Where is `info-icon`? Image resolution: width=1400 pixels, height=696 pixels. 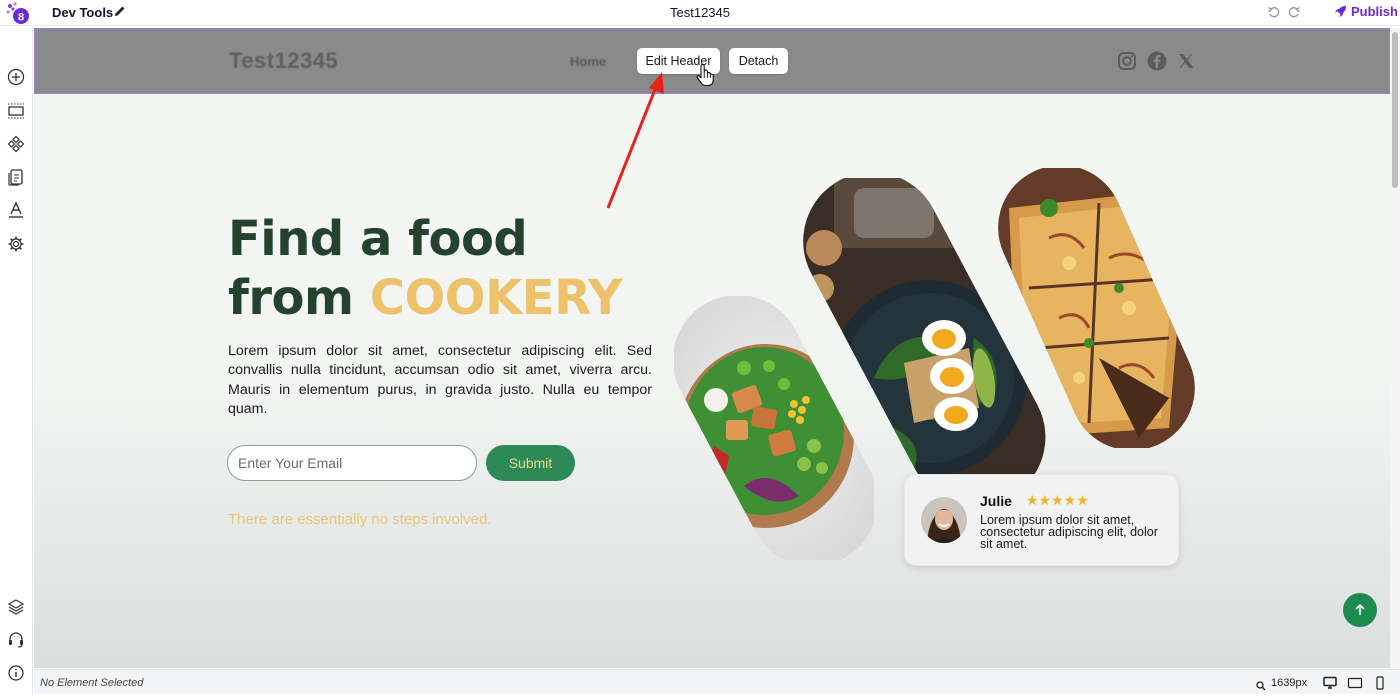
info-icon is located at coordinates (16, 673).